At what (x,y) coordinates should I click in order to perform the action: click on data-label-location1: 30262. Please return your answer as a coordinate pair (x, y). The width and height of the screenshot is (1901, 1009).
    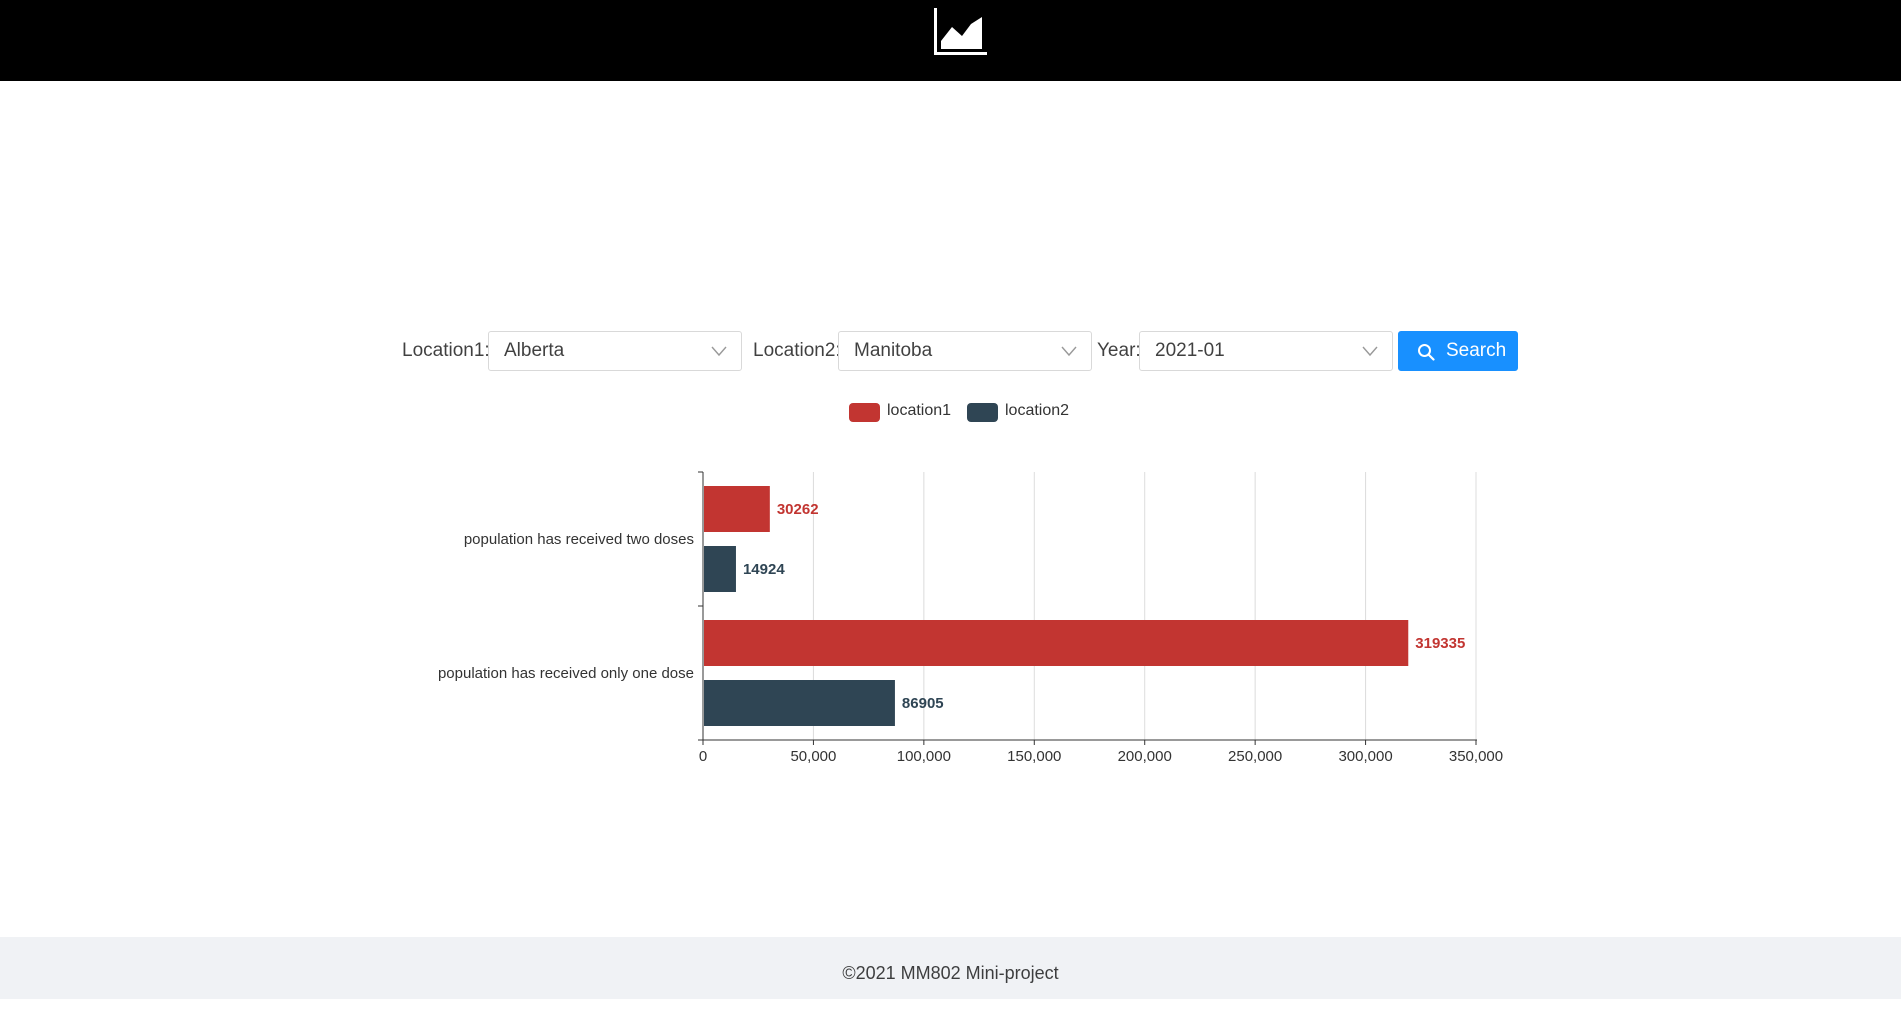
    Looking at the image, I should click on (798, 509).